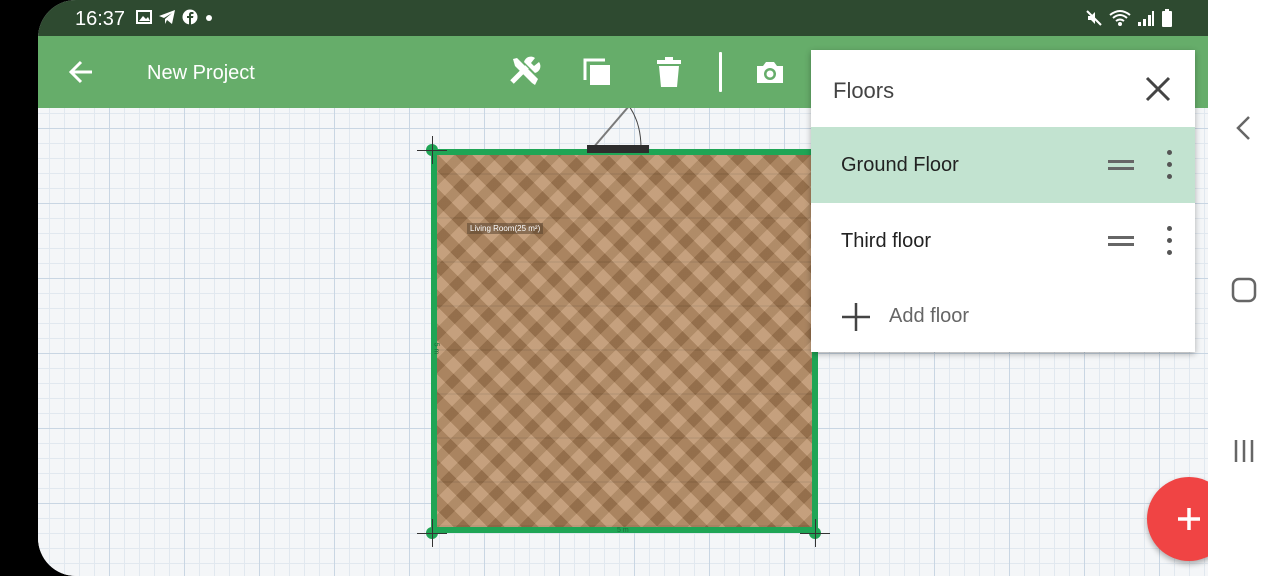  Describe the element at coordinates (720, 72) in the screenshot. I see `toolbar-divider` at that location.